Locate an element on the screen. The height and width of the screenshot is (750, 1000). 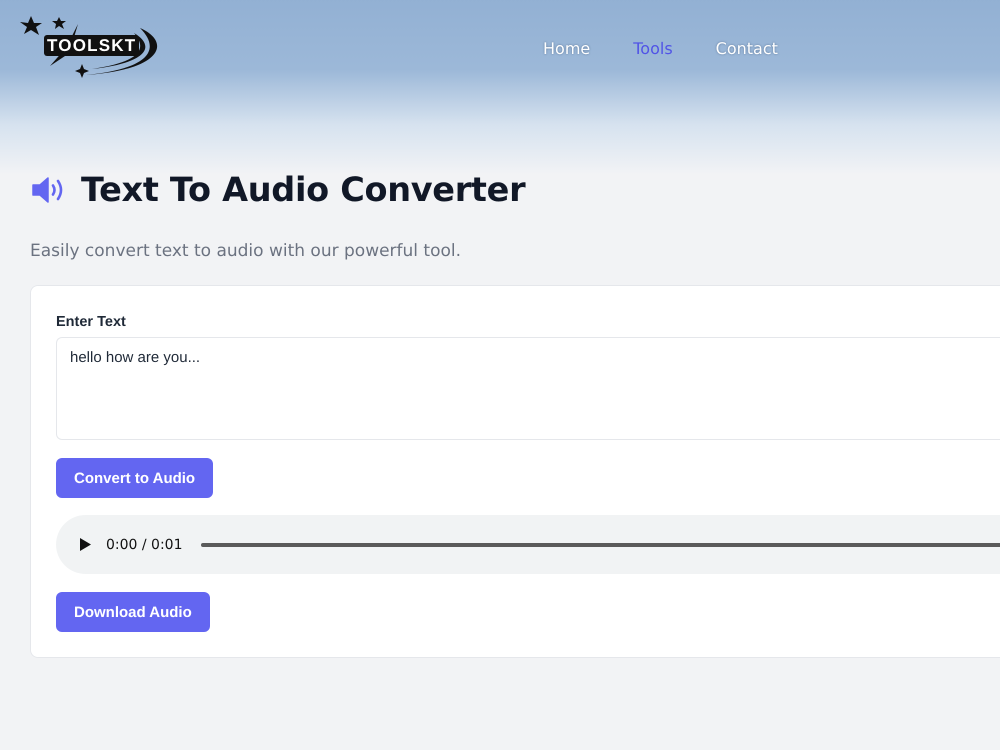
play-icon is located at coordinates (85, 544).